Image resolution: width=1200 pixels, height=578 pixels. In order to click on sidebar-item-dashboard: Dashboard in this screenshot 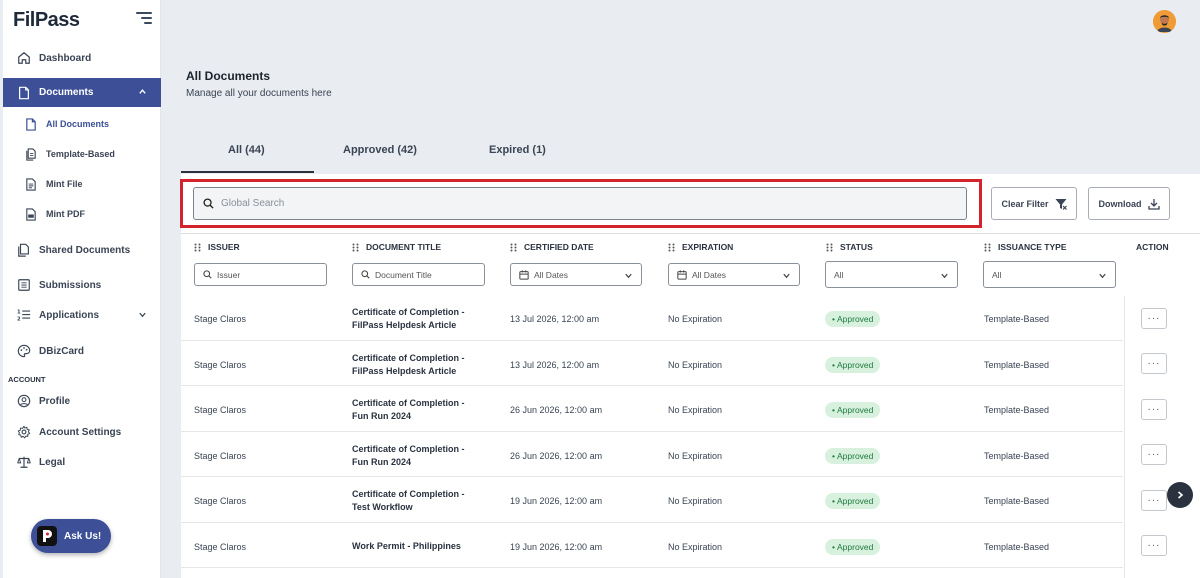, I will do `click(82, 58)`.